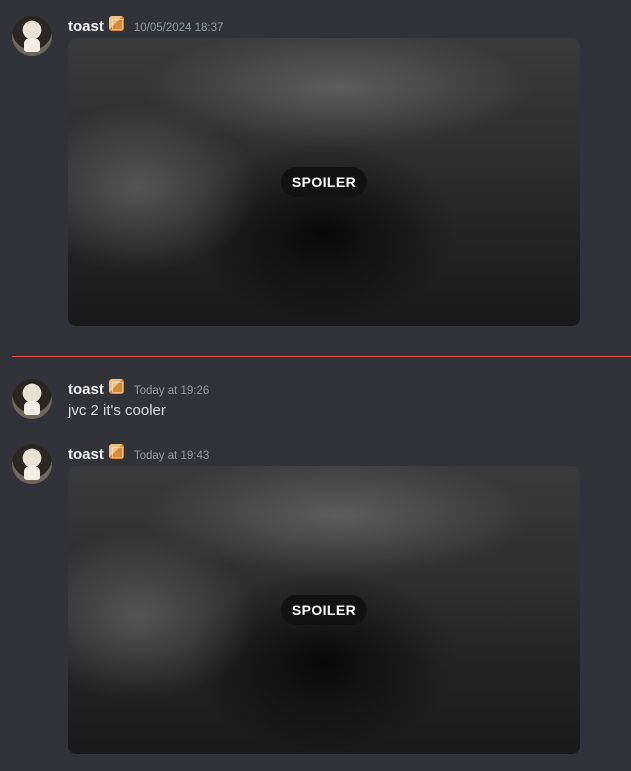 The height and width of the screenshot is (771, 631). What do you see at coordinates (117, 410) in the screenshot?
I see `message-text: jvc 2 it's cooler` at bounding box center [117, 410].